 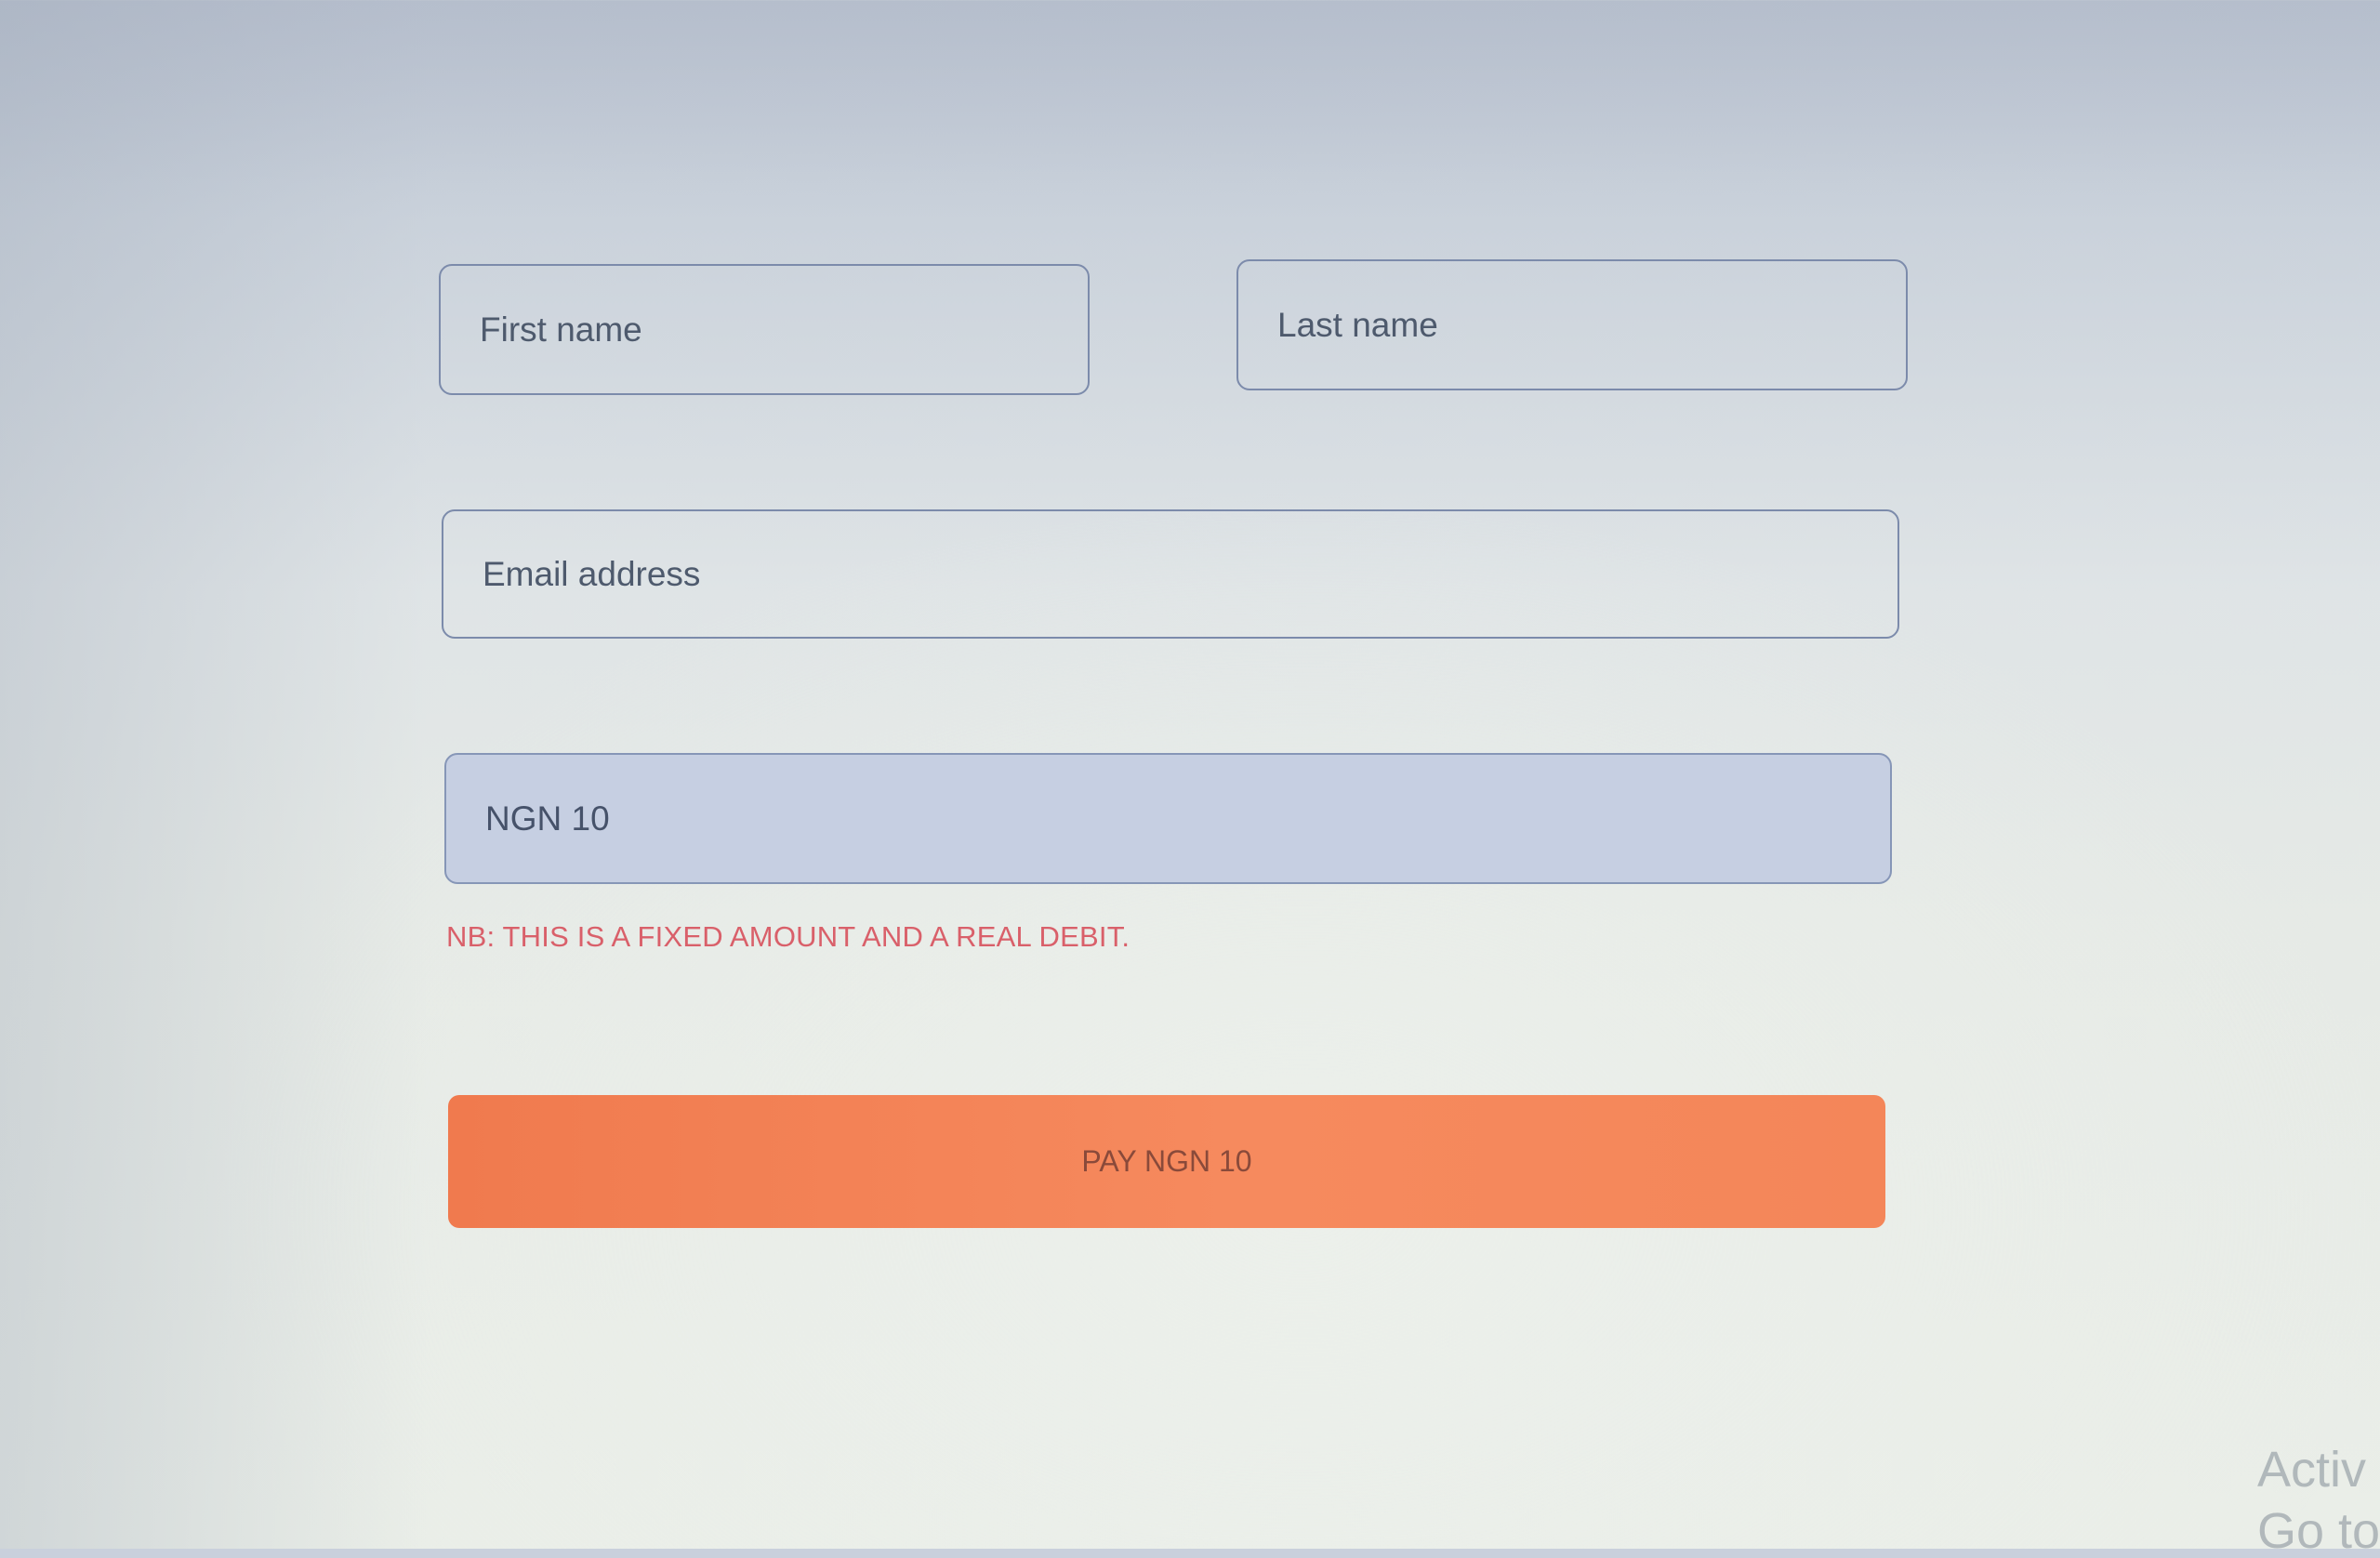 I want to click on email-field, so click(x=1170, y=574).